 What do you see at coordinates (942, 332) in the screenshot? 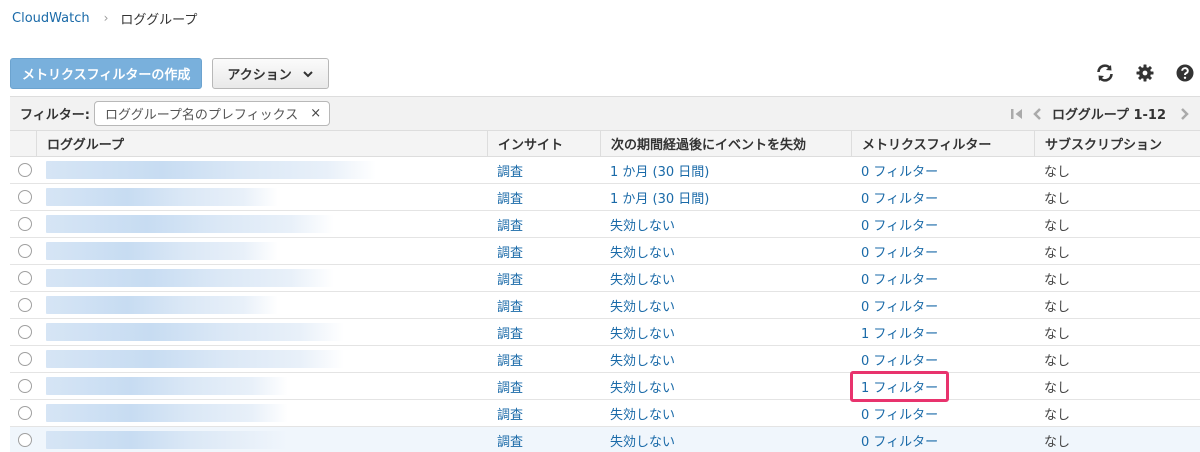
I see `metric-filters-cell: 1 フィルター` at bounding box center [942, 332].